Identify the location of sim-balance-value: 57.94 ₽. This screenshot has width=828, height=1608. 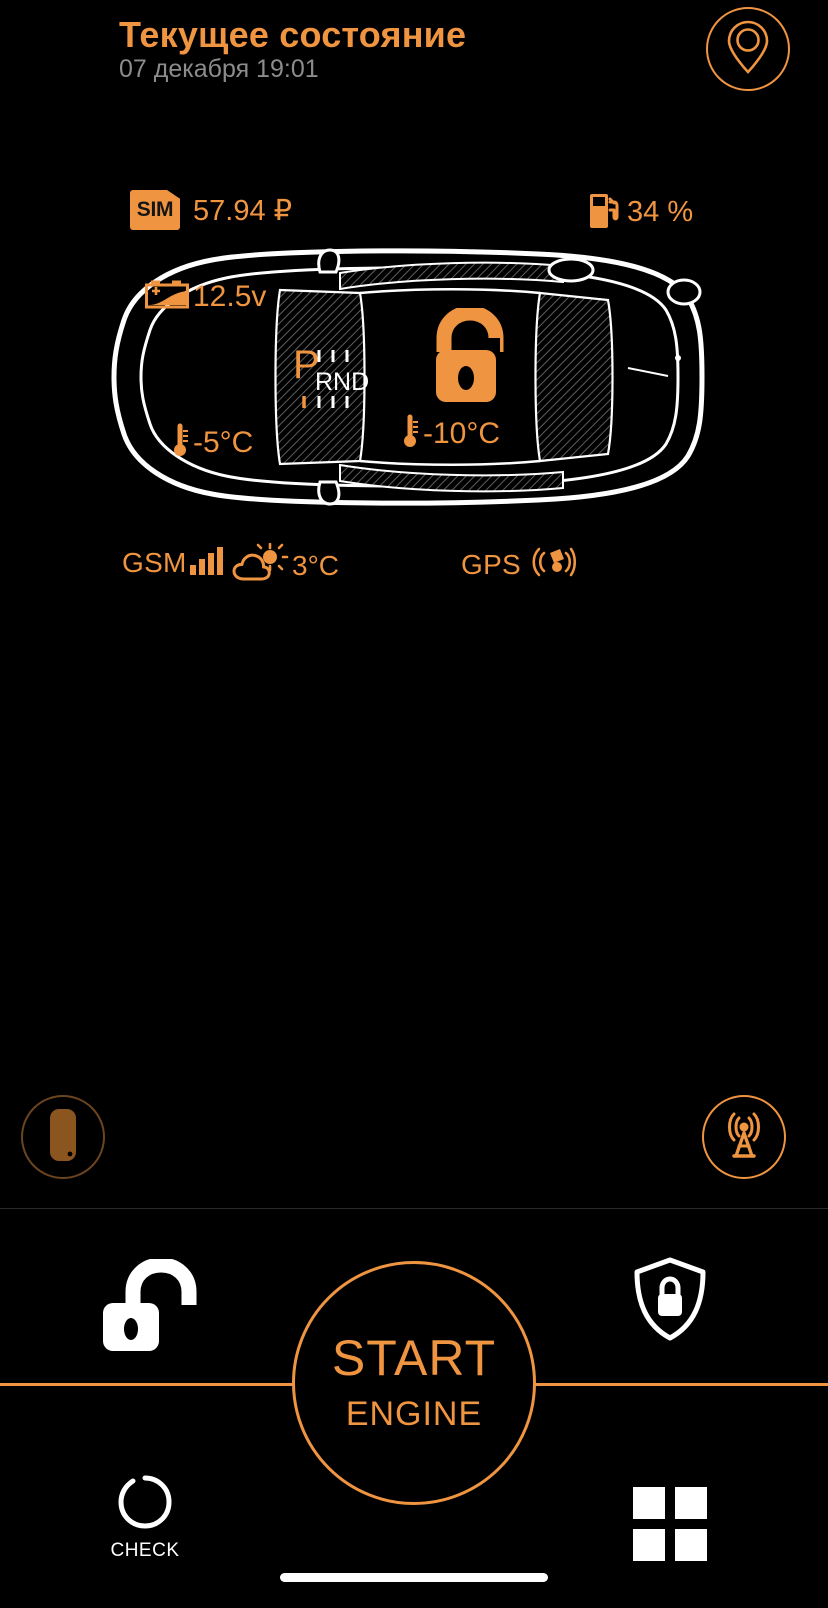
(243, 210).